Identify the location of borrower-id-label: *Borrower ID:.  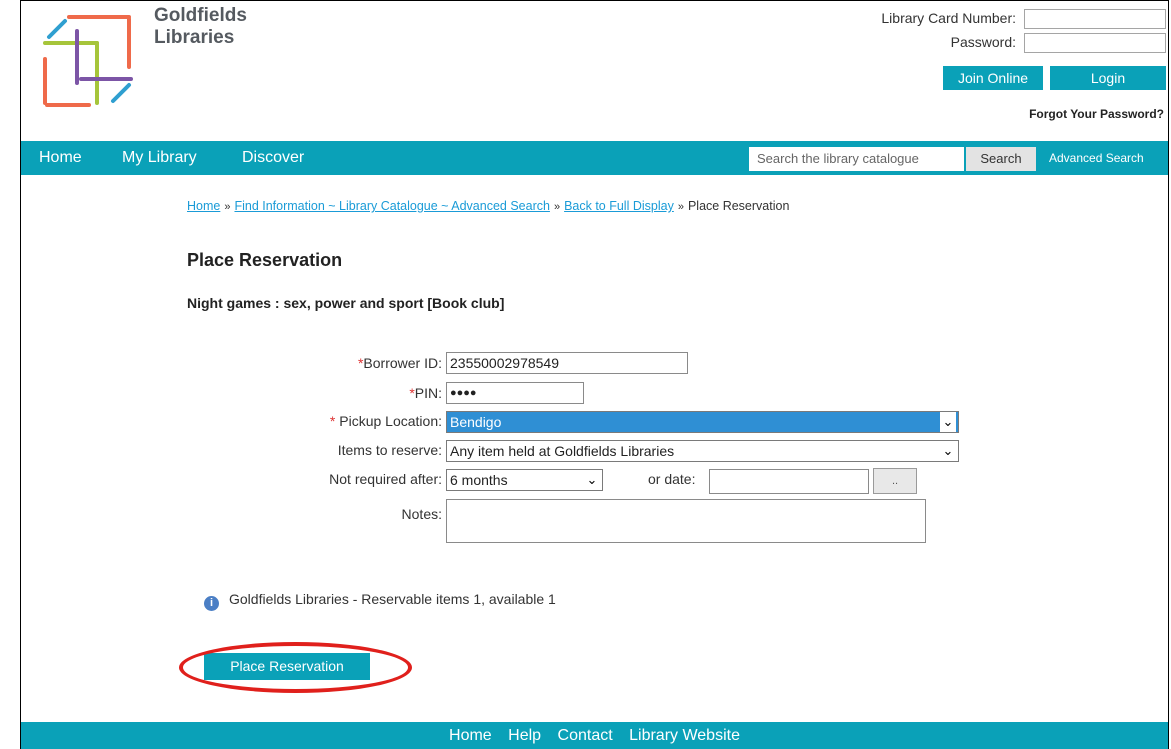
(400, 363).